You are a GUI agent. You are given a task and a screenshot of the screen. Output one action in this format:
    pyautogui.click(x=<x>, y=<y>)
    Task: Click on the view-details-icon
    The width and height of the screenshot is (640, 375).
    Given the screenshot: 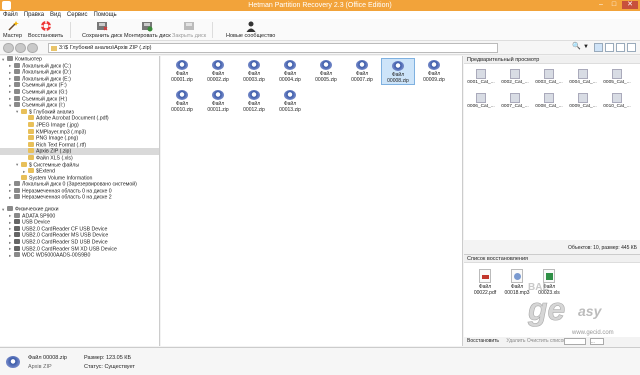 What is the action you would take?
    pyautogui.click(x=620, y=47)
    